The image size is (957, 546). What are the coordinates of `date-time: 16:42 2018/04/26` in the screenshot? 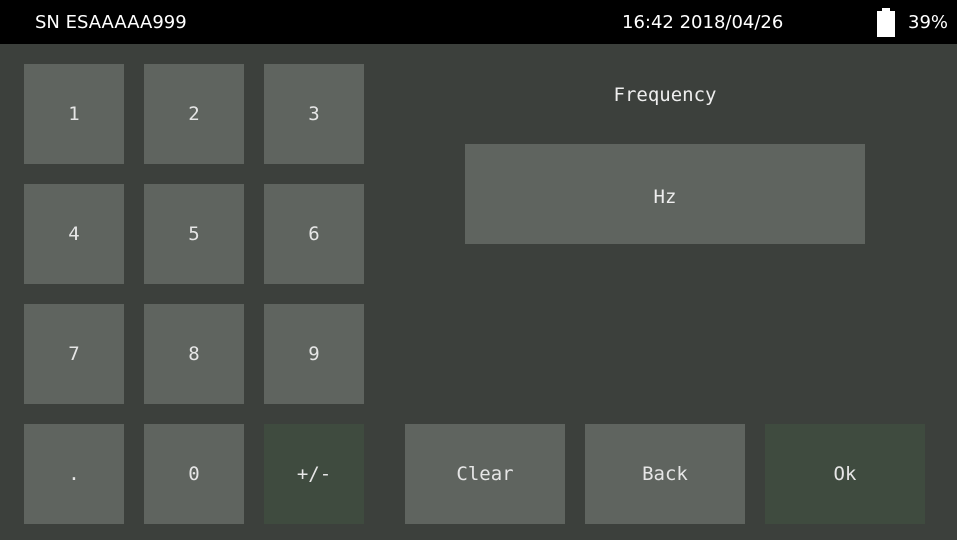 It's located at (703, 22).